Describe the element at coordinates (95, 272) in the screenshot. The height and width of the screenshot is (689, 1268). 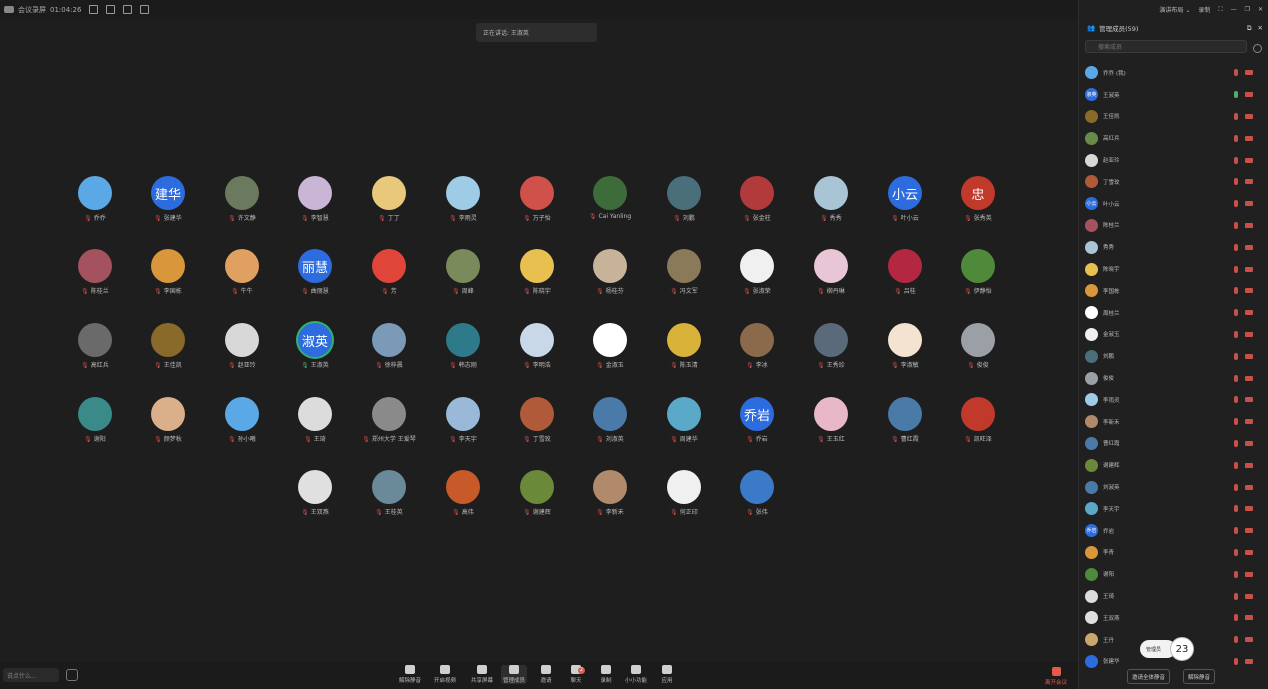
I see `participant-tile: 🎙 陈桂兰` at that location.